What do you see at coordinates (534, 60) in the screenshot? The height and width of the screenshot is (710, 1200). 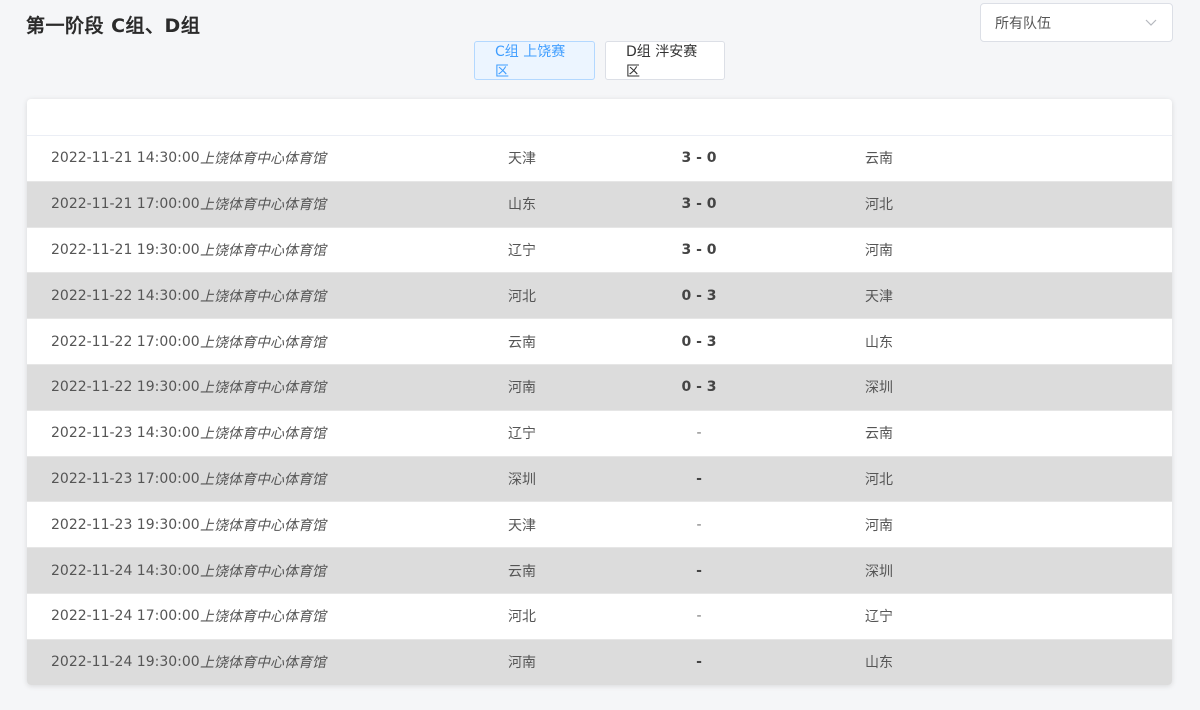 I see `tab-group-c: C组 上饶赛区` at bounding box center [534, 60].